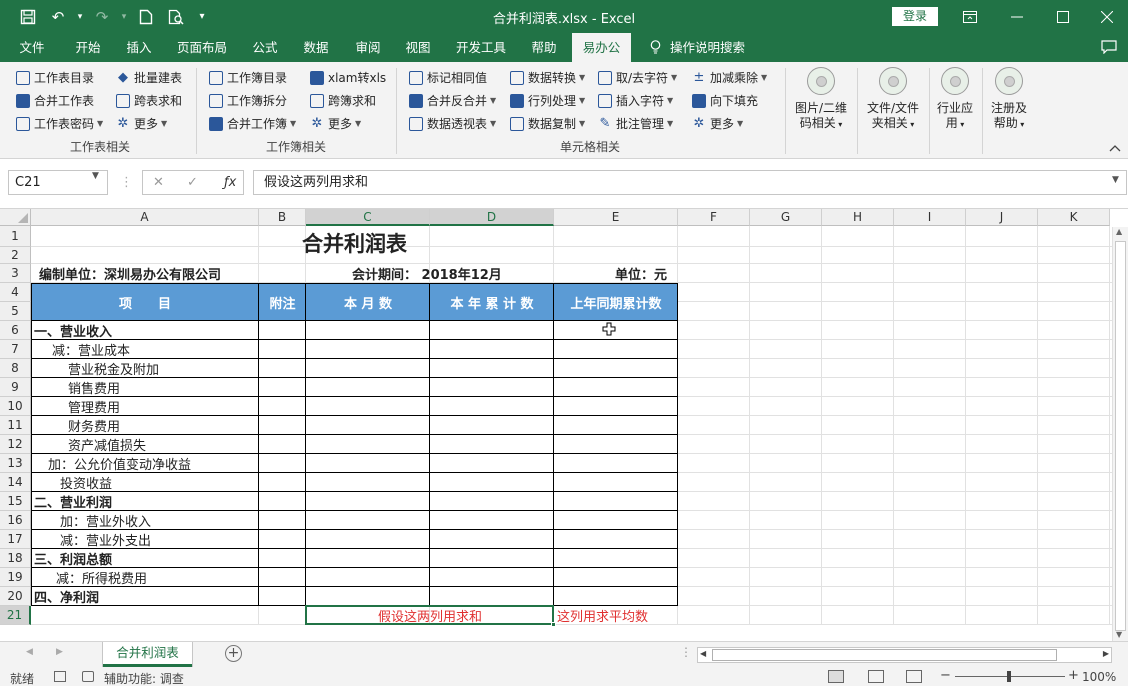  What do you see at coordinates (15, 255) in the screenshot?
I see `row-header-2: 2` at bounding box center [15, 255].